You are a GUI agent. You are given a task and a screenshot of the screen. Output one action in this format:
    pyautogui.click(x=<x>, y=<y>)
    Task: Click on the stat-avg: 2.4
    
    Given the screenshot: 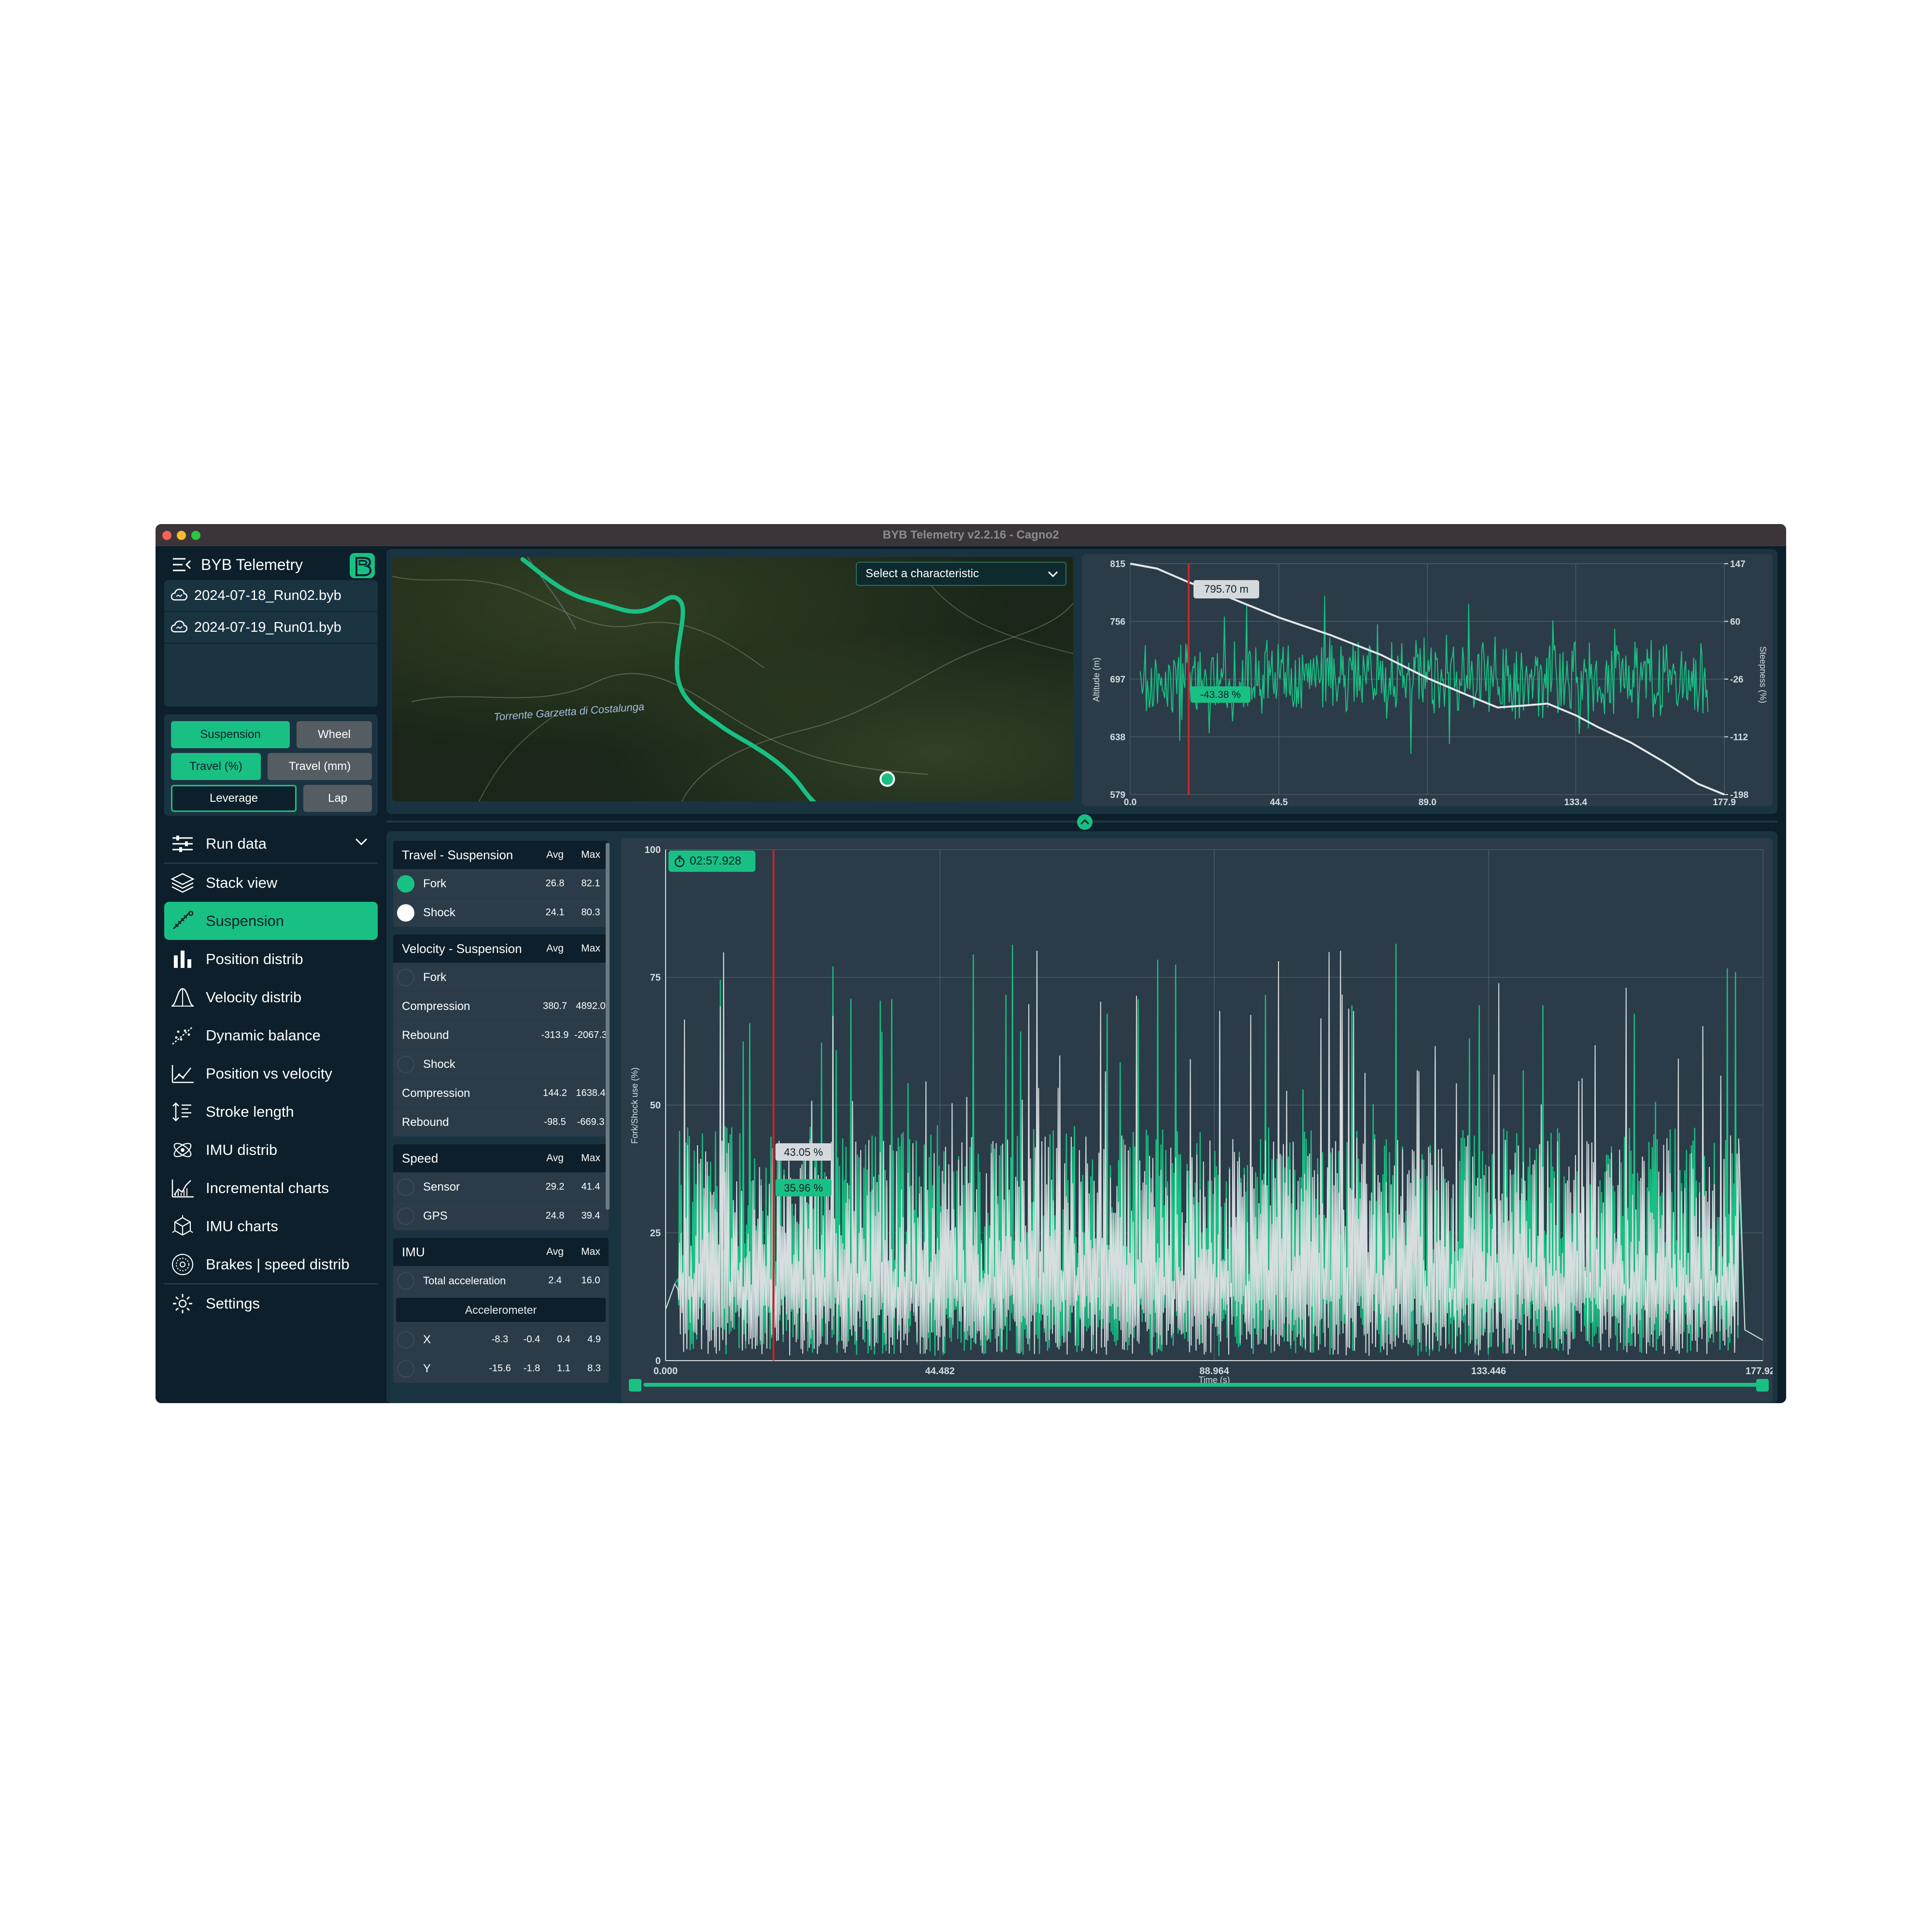 What is the action you would take?
    pyautogui.click(x=555, y=1280)
    